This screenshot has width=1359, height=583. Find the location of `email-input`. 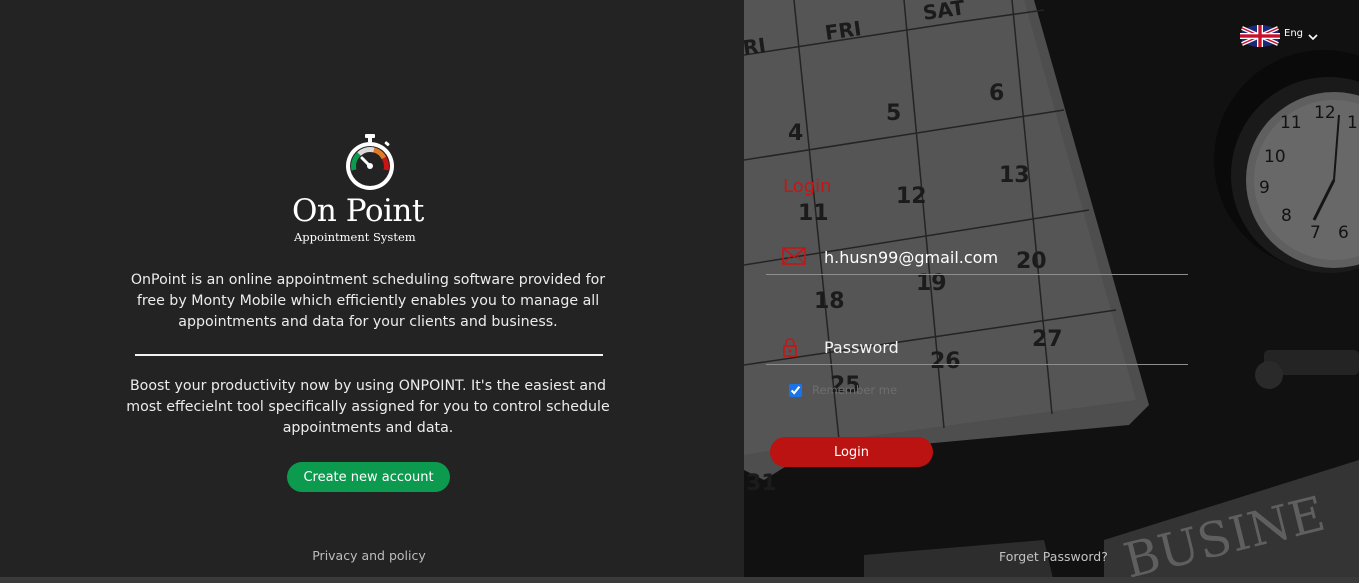

email-input is located at coordinates (999, 257).